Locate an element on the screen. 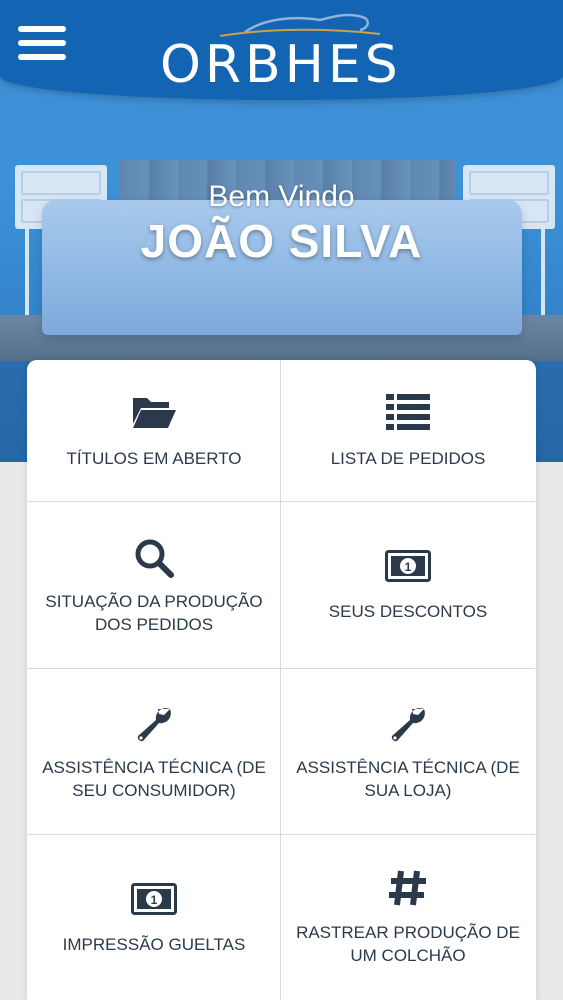  search-icon is located at coordinates (154, 558).